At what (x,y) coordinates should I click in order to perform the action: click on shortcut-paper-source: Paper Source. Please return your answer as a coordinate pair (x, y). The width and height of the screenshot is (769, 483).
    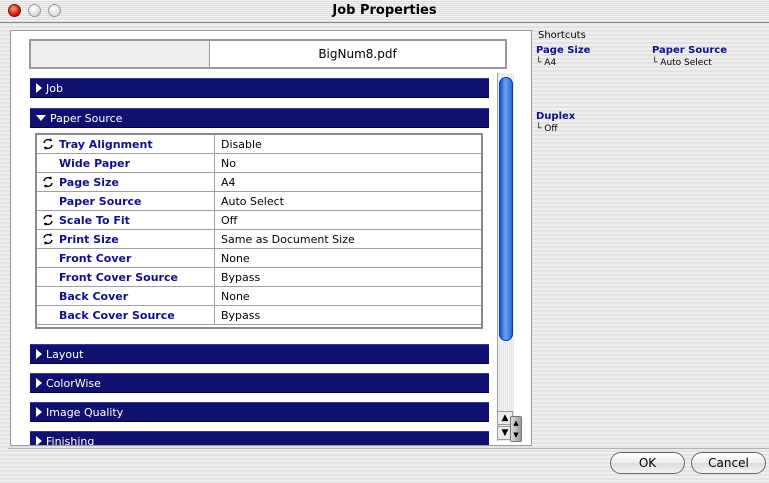
    Looking at the image, I should click on (689, 50).